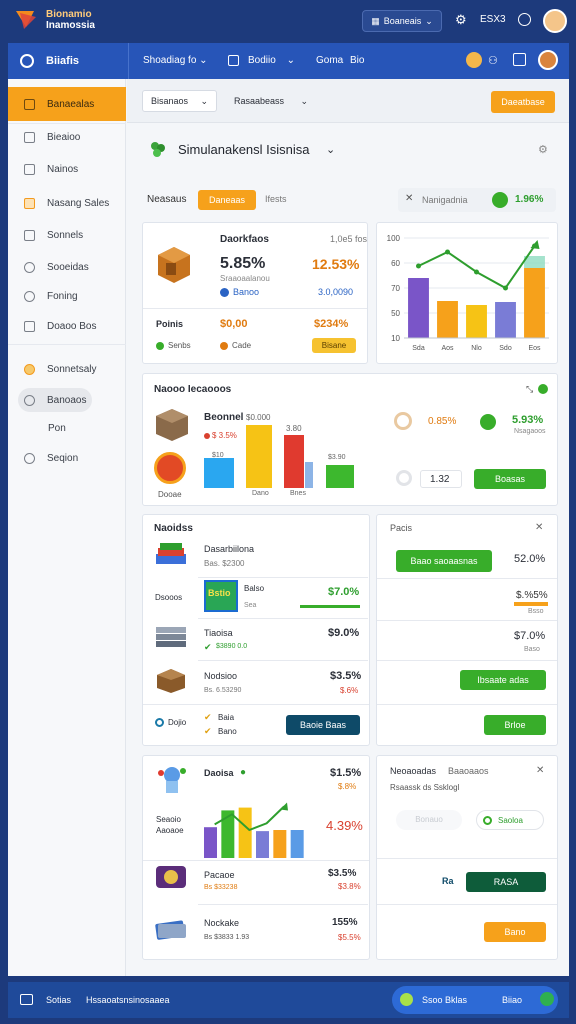 Image resolution: width=576 pixels, height=1024 pixels. I want to click on sidebar-item-1: Bieaioo, so click(52, 137).